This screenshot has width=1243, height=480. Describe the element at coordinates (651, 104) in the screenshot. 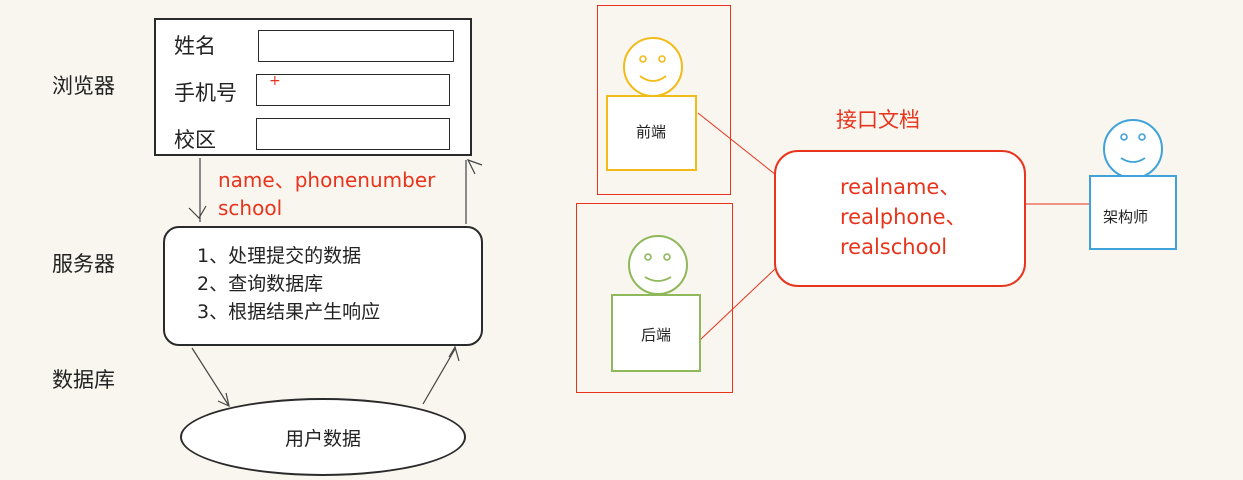

I see `frontend-person-icon` at that location.